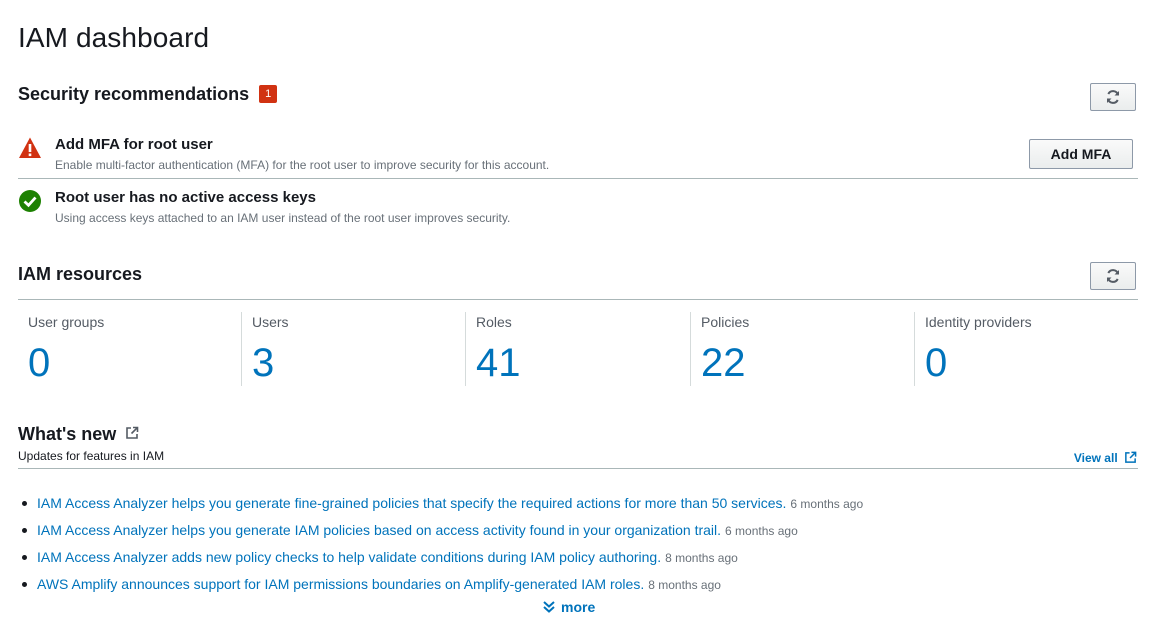  I want to click on resources-refresh-button, so click(1113, 276).